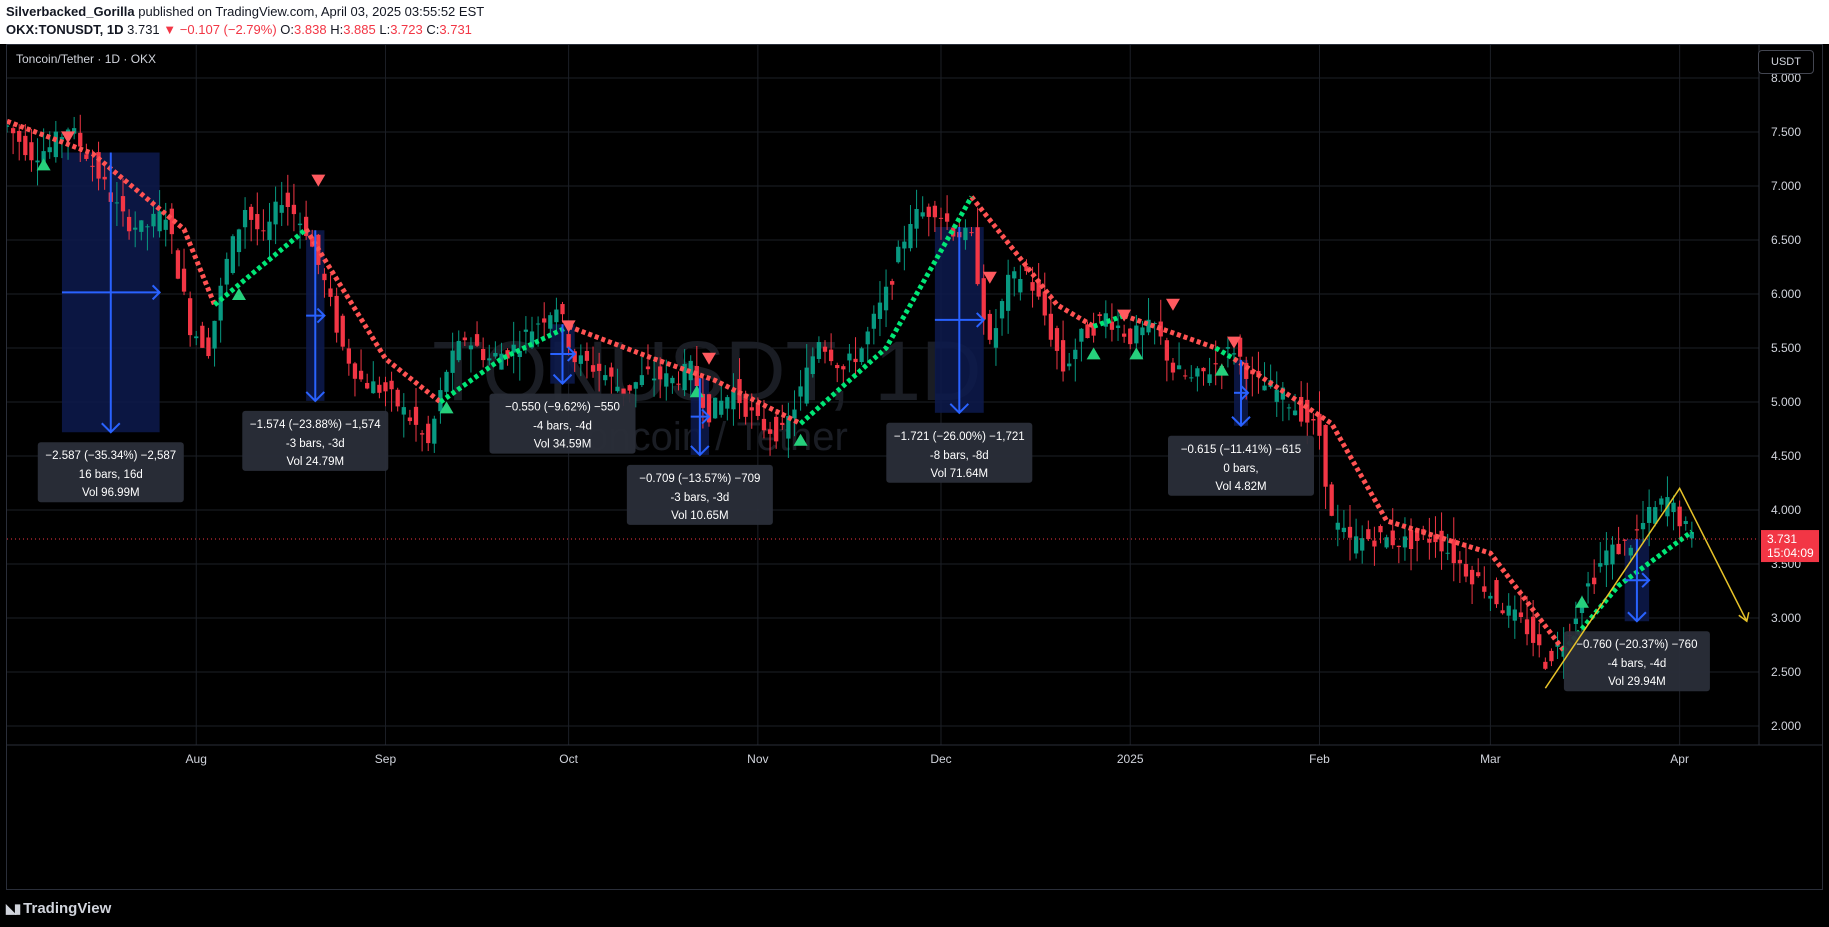 Image resolution: width=1829 pixels, height=927 pixels. What do you see at coordinates (1637, 682) in the screenshot?
I see `measure-volume-label: Vol 29.94M` at bounding box center [1637, 682].